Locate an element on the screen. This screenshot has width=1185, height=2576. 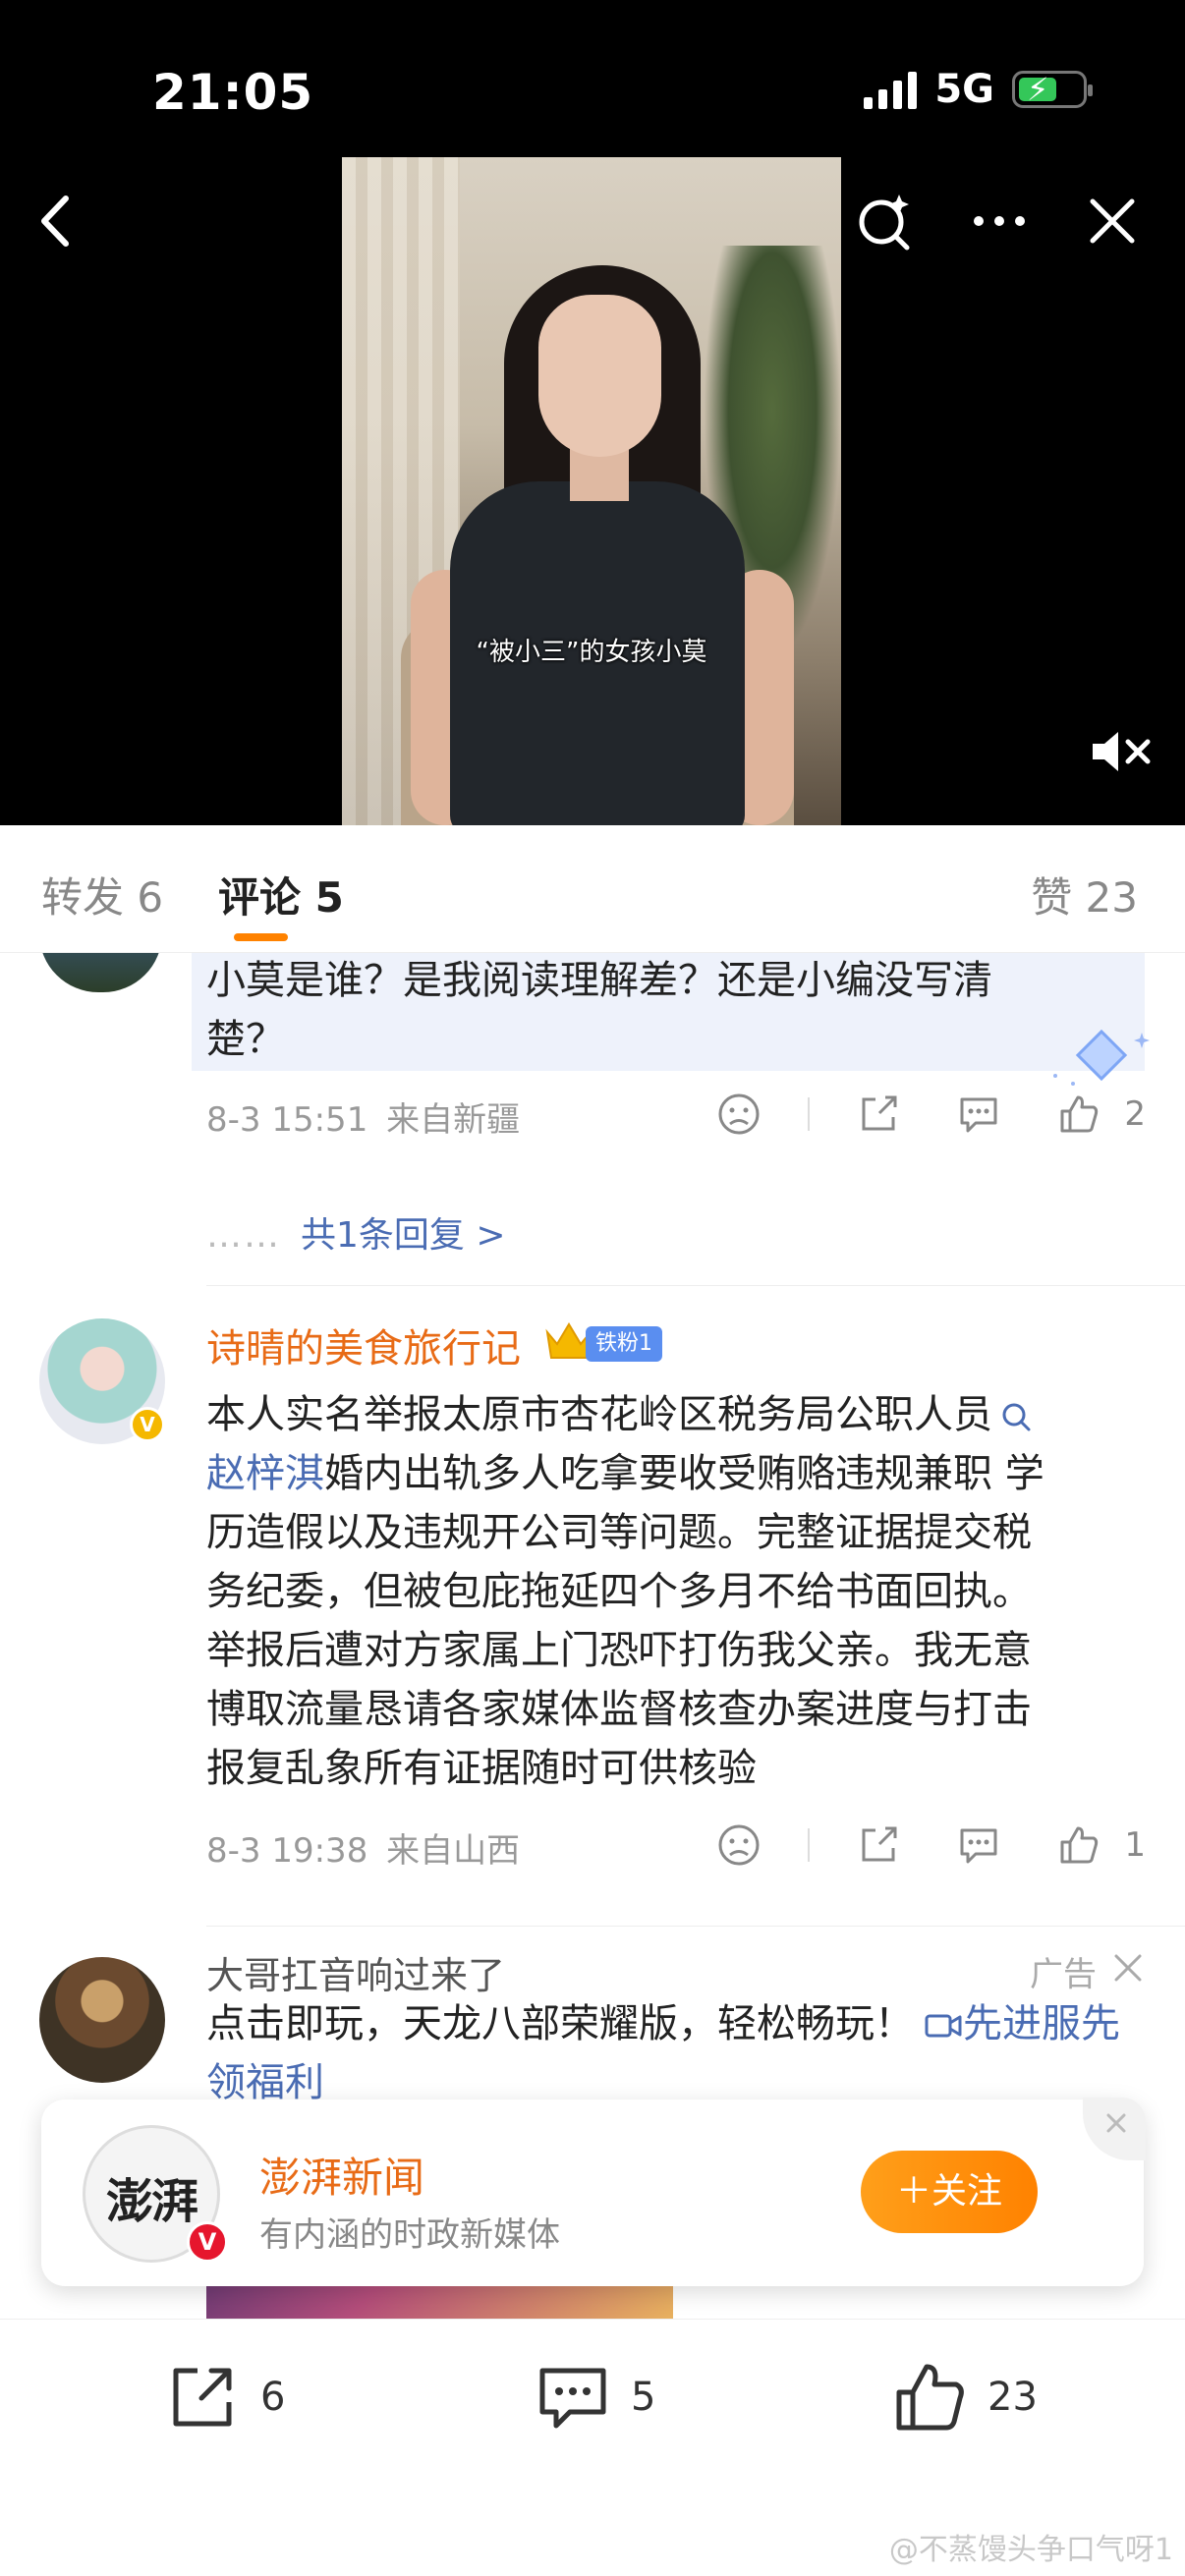
signal-icon is located at coordinates (891, 89).